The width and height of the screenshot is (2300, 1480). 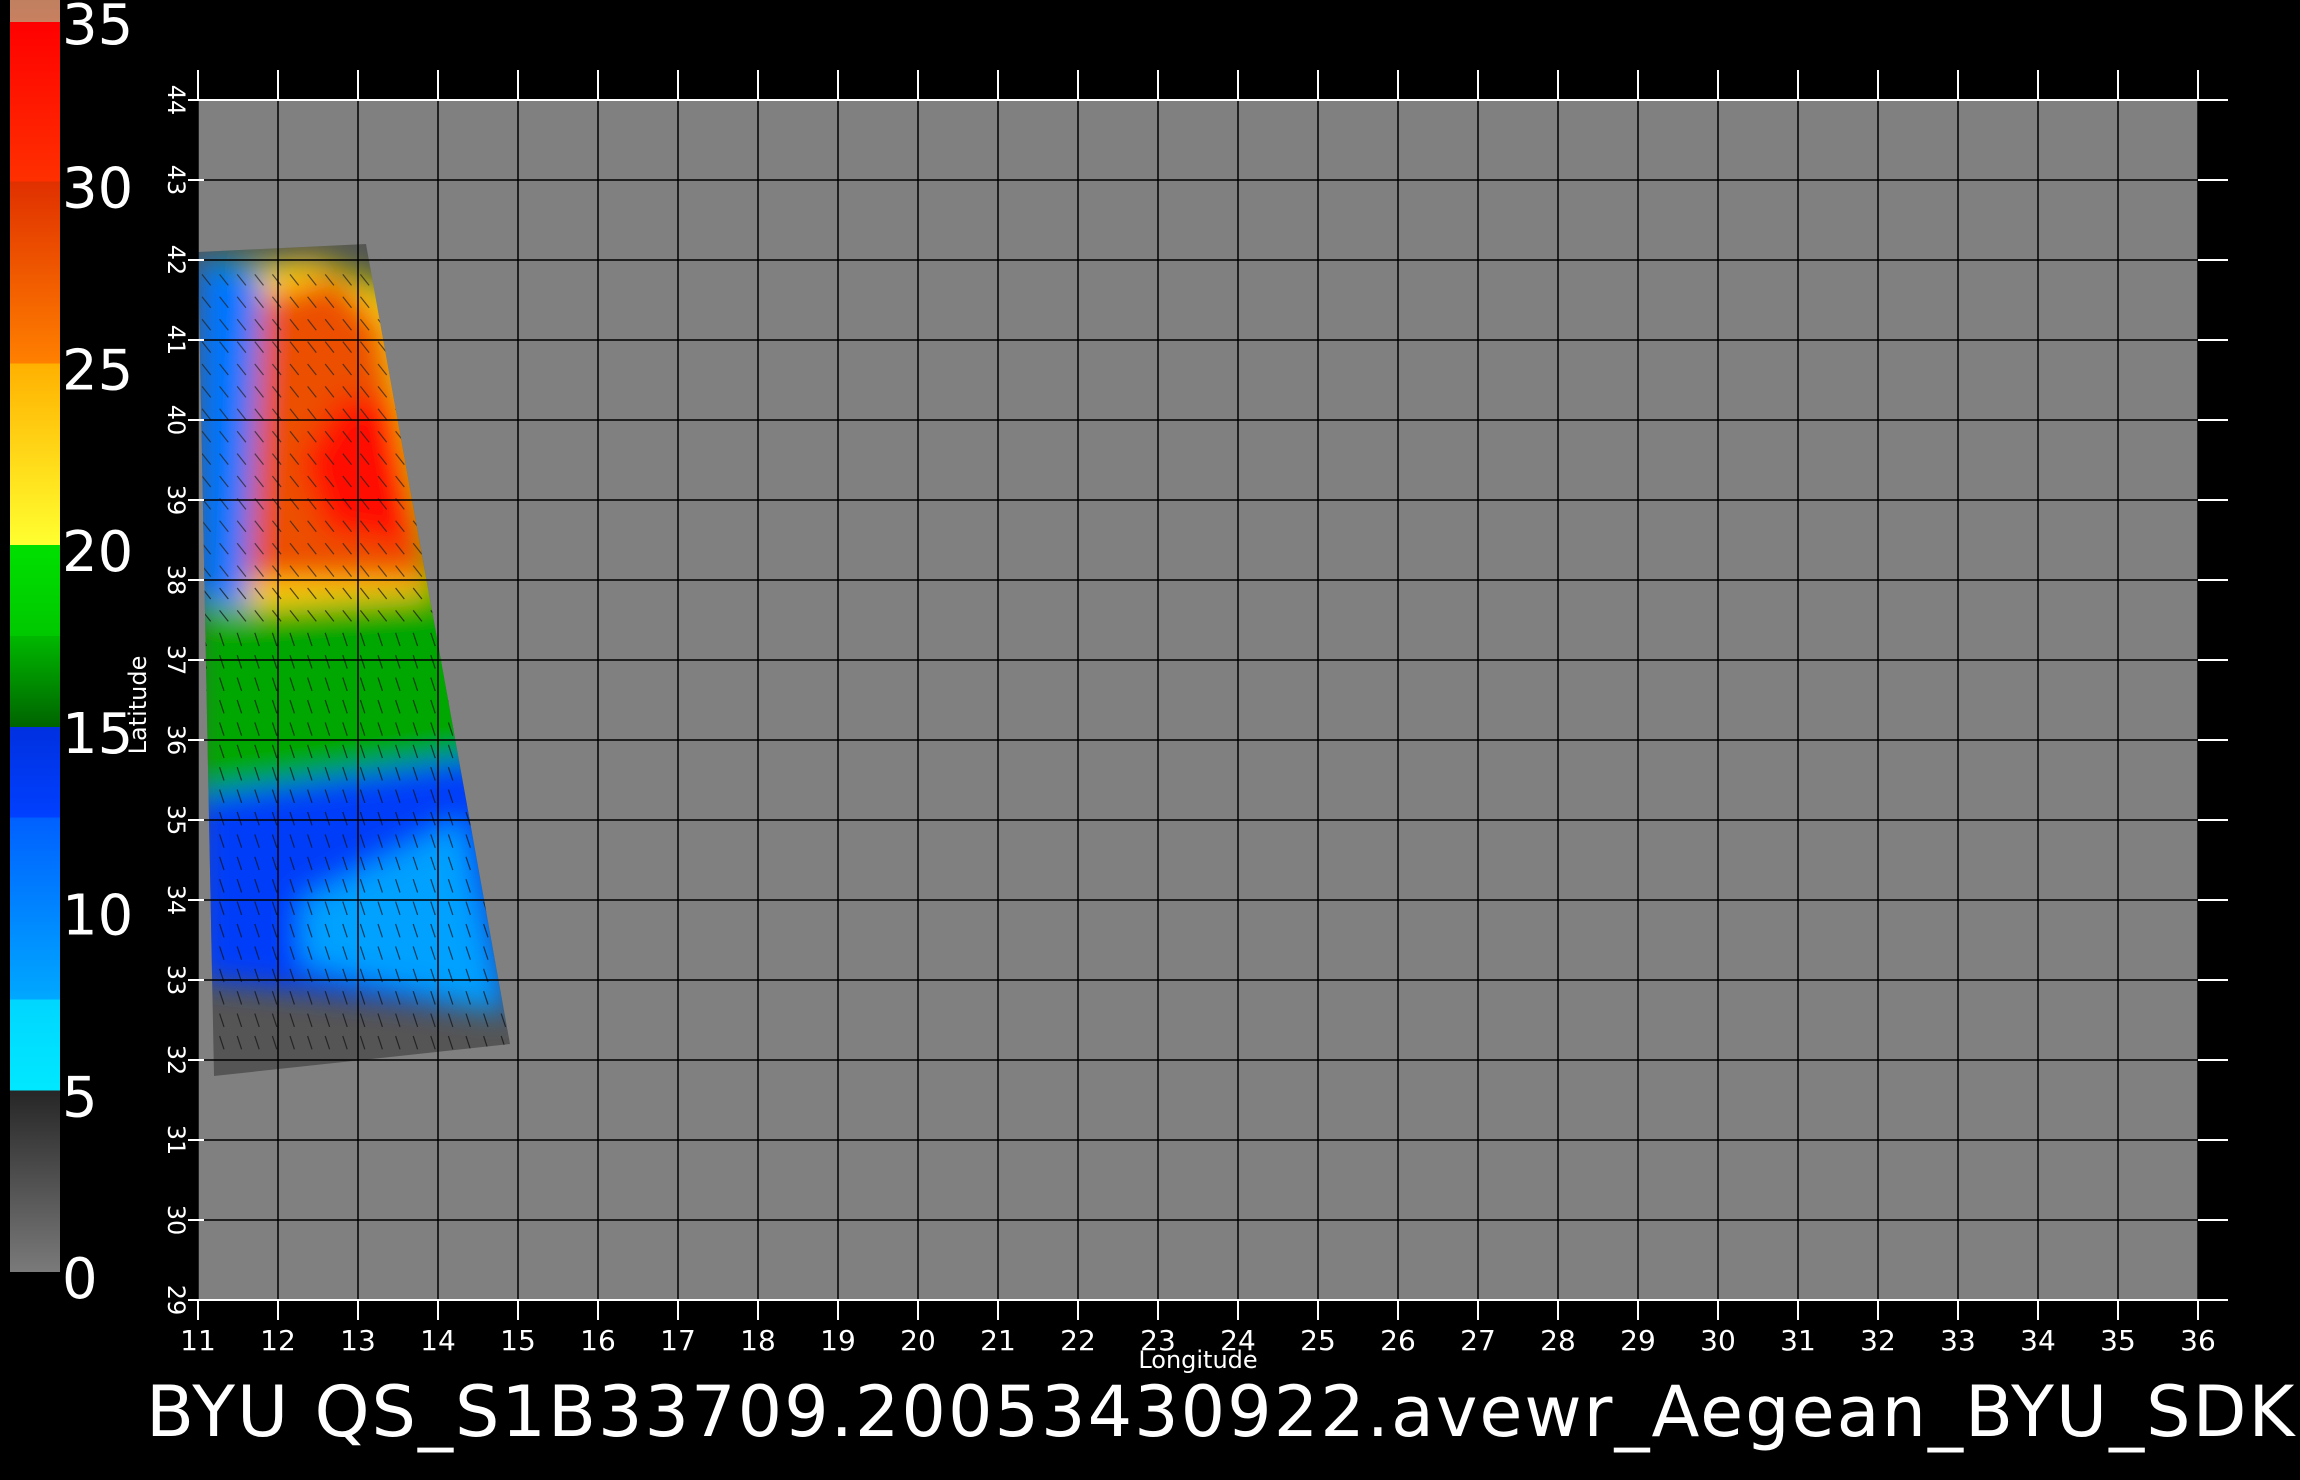 What do you see at coordinates (176, 420) in the screenshot?
I see `latitude-tick-label: 40` at bounding box center [176, 420].